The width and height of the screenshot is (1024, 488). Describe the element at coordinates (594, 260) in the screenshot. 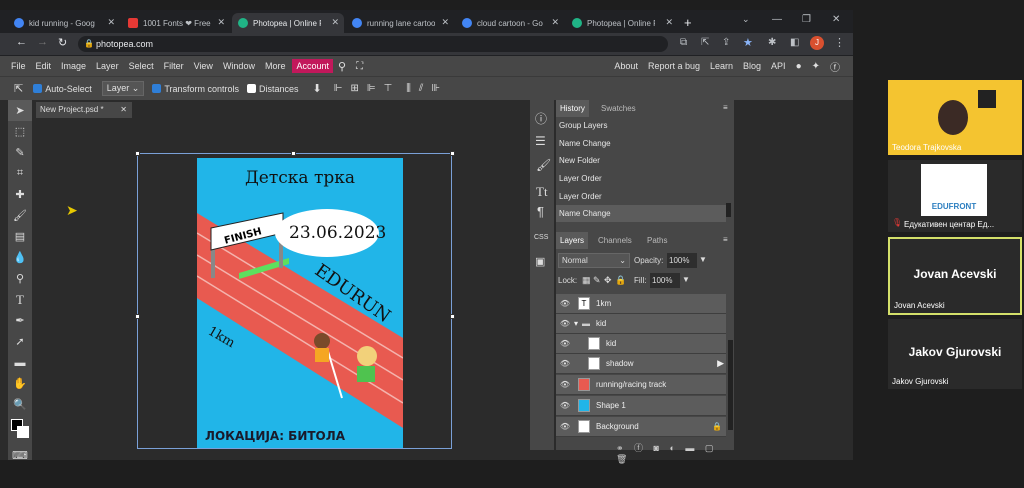

I see `blend-mode-select: Normal ⌄` at that location.